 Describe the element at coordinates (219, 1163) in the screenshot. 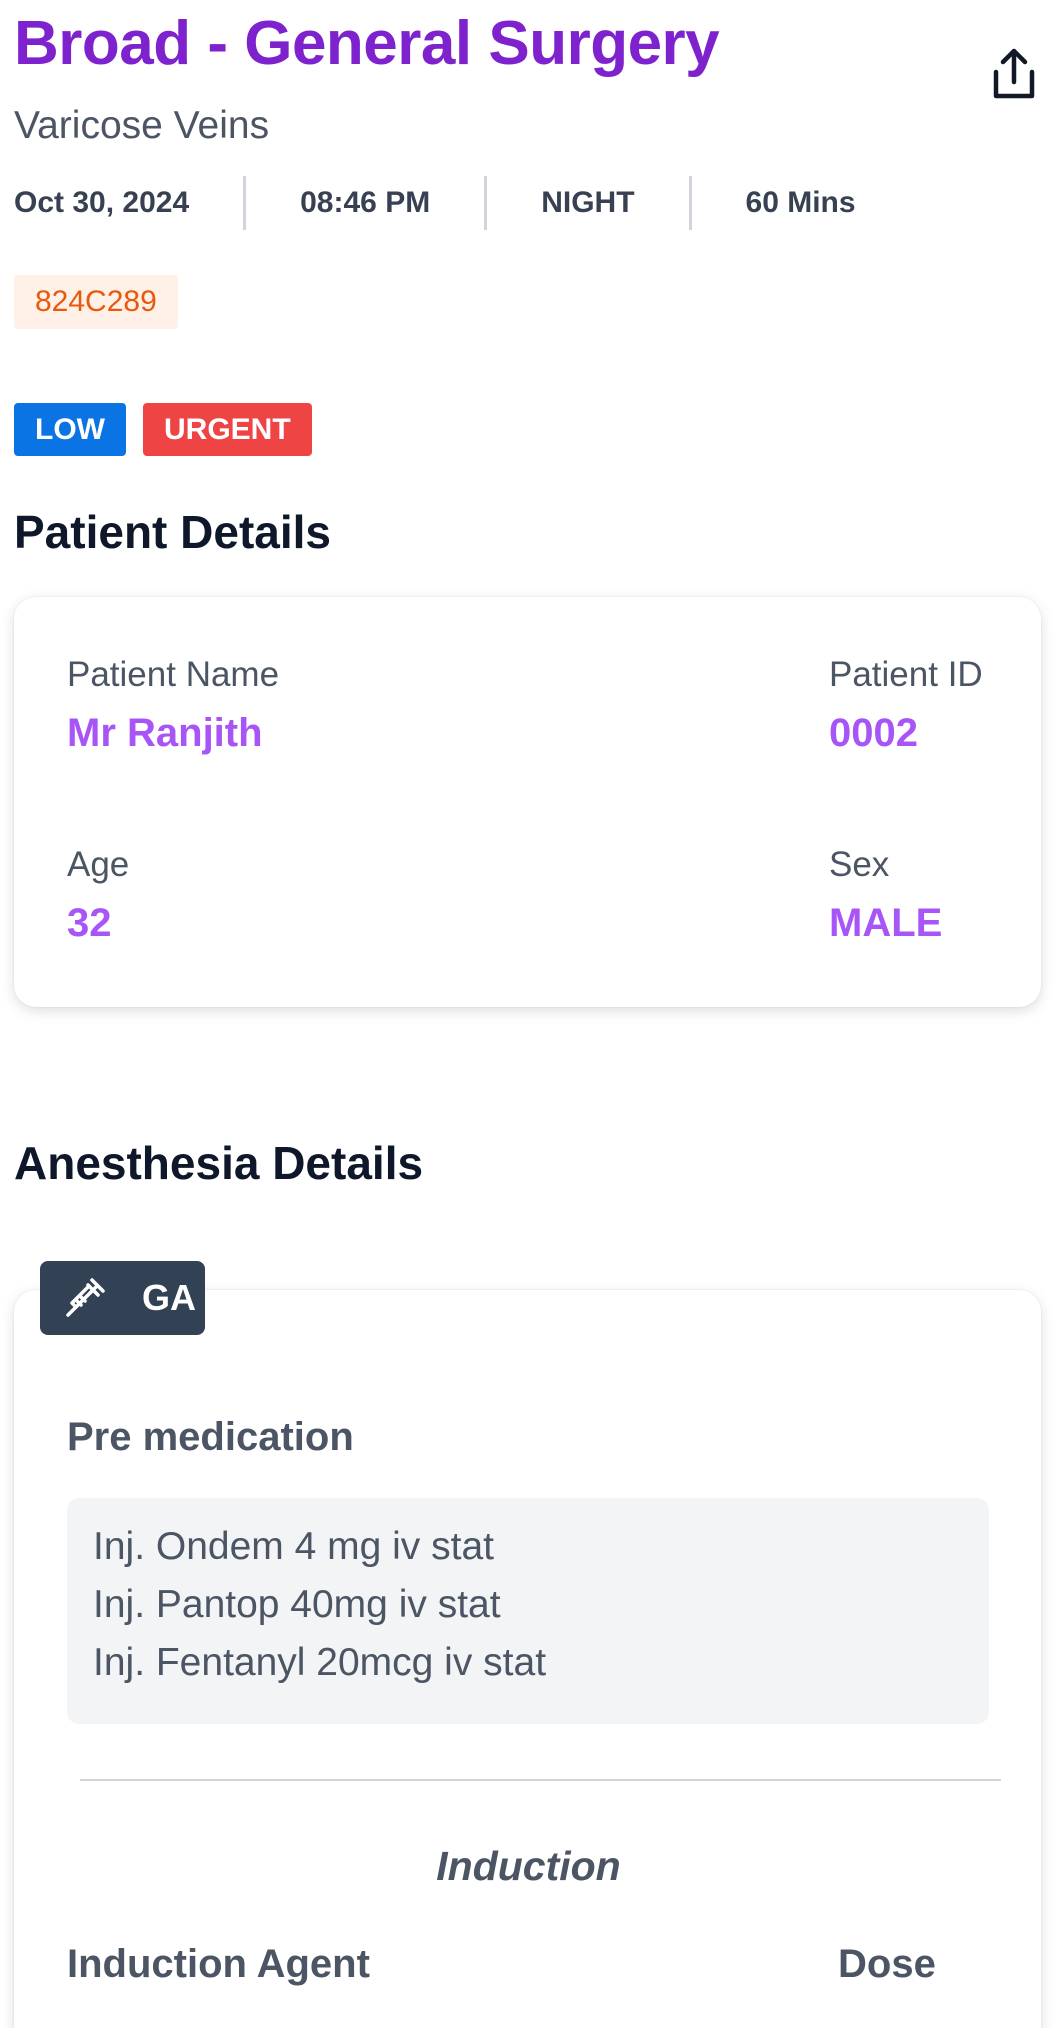

I see `anesthesia-details-heading: Anesthesia Details` at that location.